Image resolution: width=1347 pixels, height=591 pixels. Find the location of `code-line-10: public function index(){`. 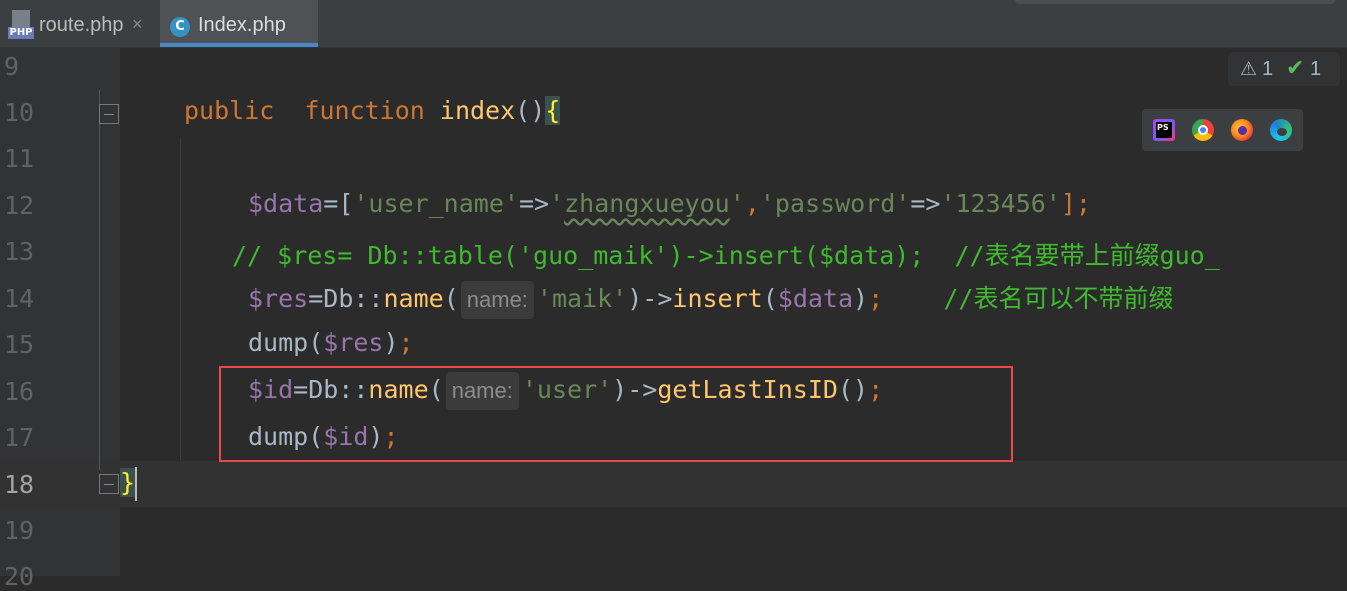

code-line-10: public function index(){ is located at coordinates (372, 110).